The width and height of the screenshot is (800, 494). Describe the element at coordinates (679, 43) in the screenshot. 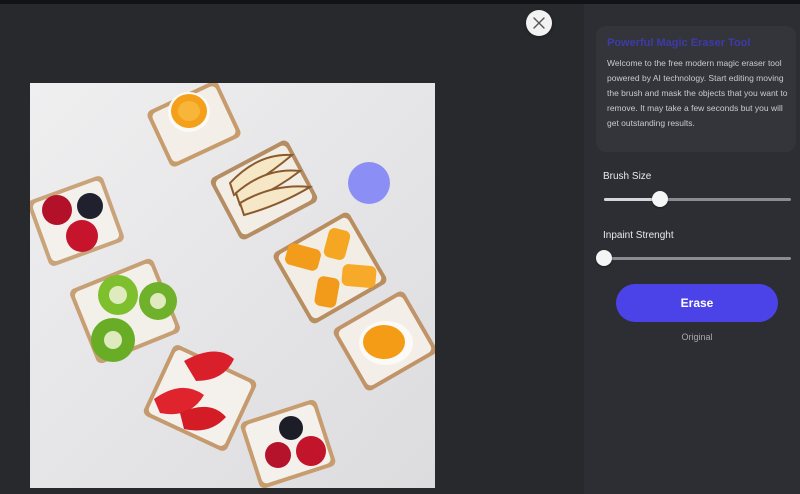

I see `info-title: Powerful Magic Eraser Tool` at that location.